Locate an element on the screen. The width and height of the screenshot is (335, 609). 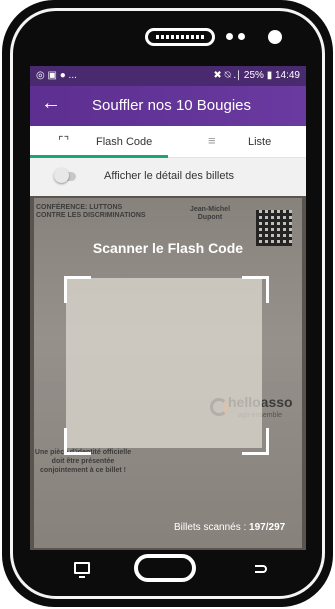
scan-corner-top-left is located at coordinates (77, 289).